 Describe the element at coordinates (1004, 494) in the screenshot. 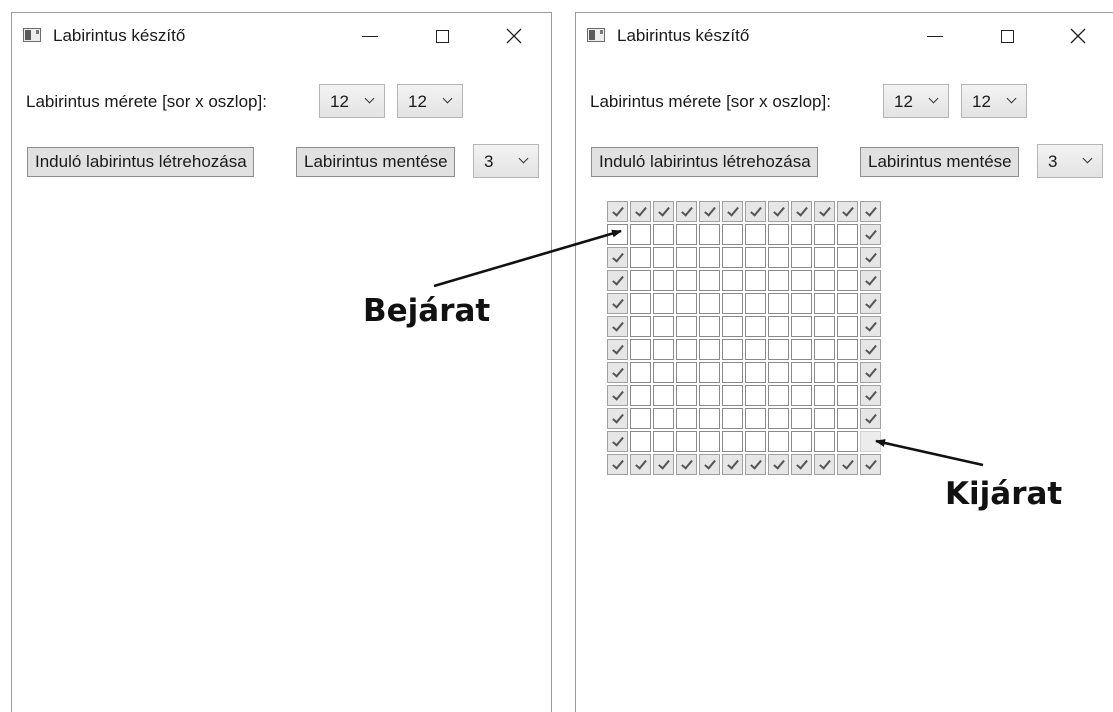

I see `exit-label: Kijárat` at that location.